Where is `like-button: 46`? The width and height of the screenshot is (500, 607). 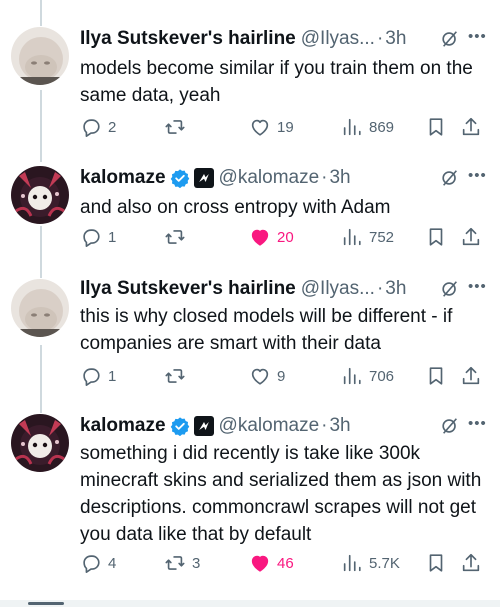 like-button: 46 is located at coordinates (271, 563).